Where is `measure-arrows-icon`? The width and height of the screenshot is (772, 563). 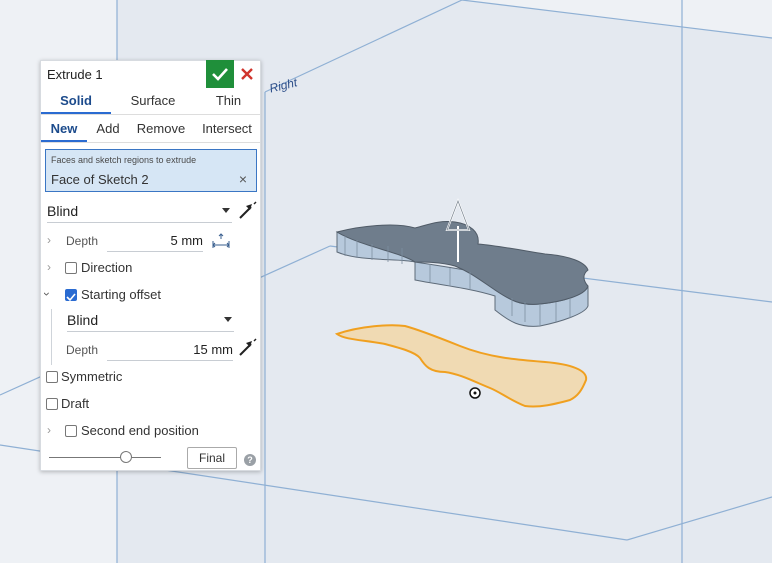
measure-arrows-icon is located at coordinates (221, 241).